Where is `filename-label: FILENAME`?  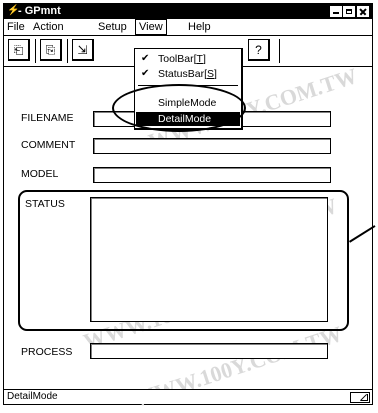 filename-label: FILENAME is located at coordinates (47, 118).